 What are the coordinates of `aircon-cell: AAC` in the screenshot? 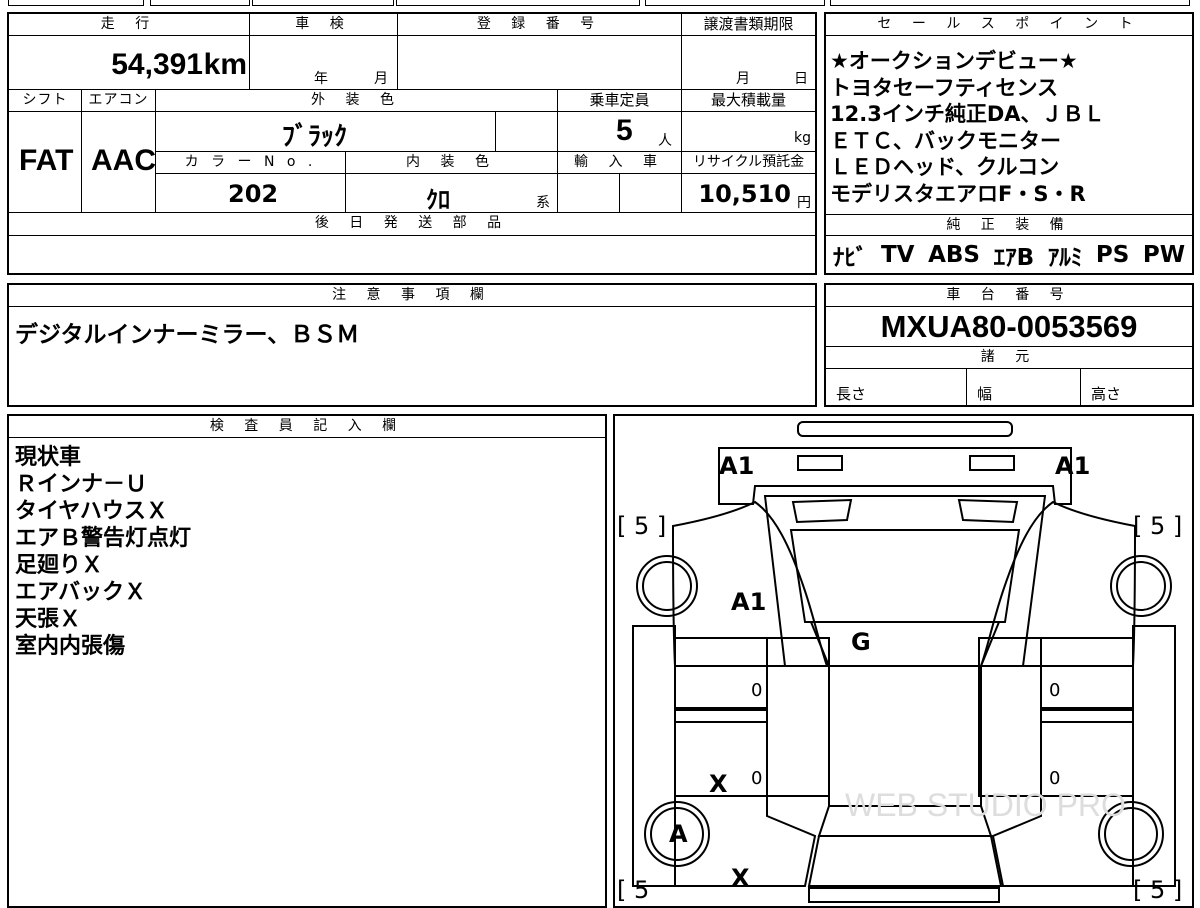 It's located at (118, 162).